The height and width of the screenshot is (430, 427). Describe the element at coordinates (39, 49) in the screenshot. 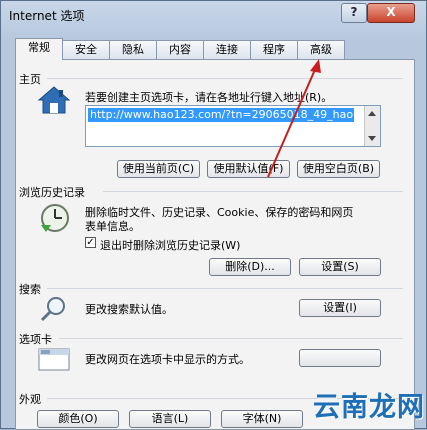

I see `tab-general: 常规` at that location.